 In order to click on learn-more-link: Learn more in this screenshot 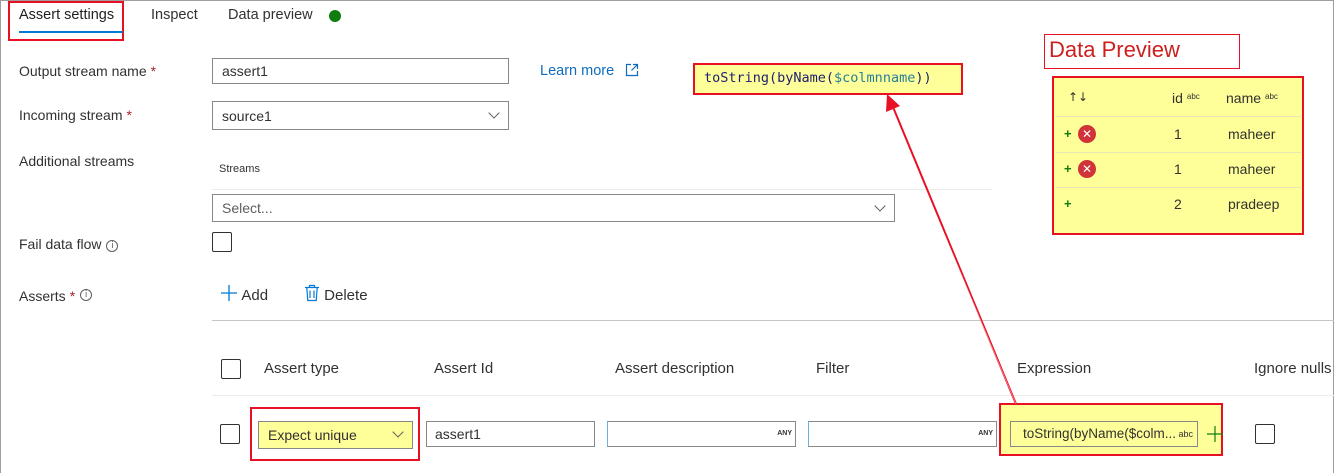, I will do `click(577, 71)`.